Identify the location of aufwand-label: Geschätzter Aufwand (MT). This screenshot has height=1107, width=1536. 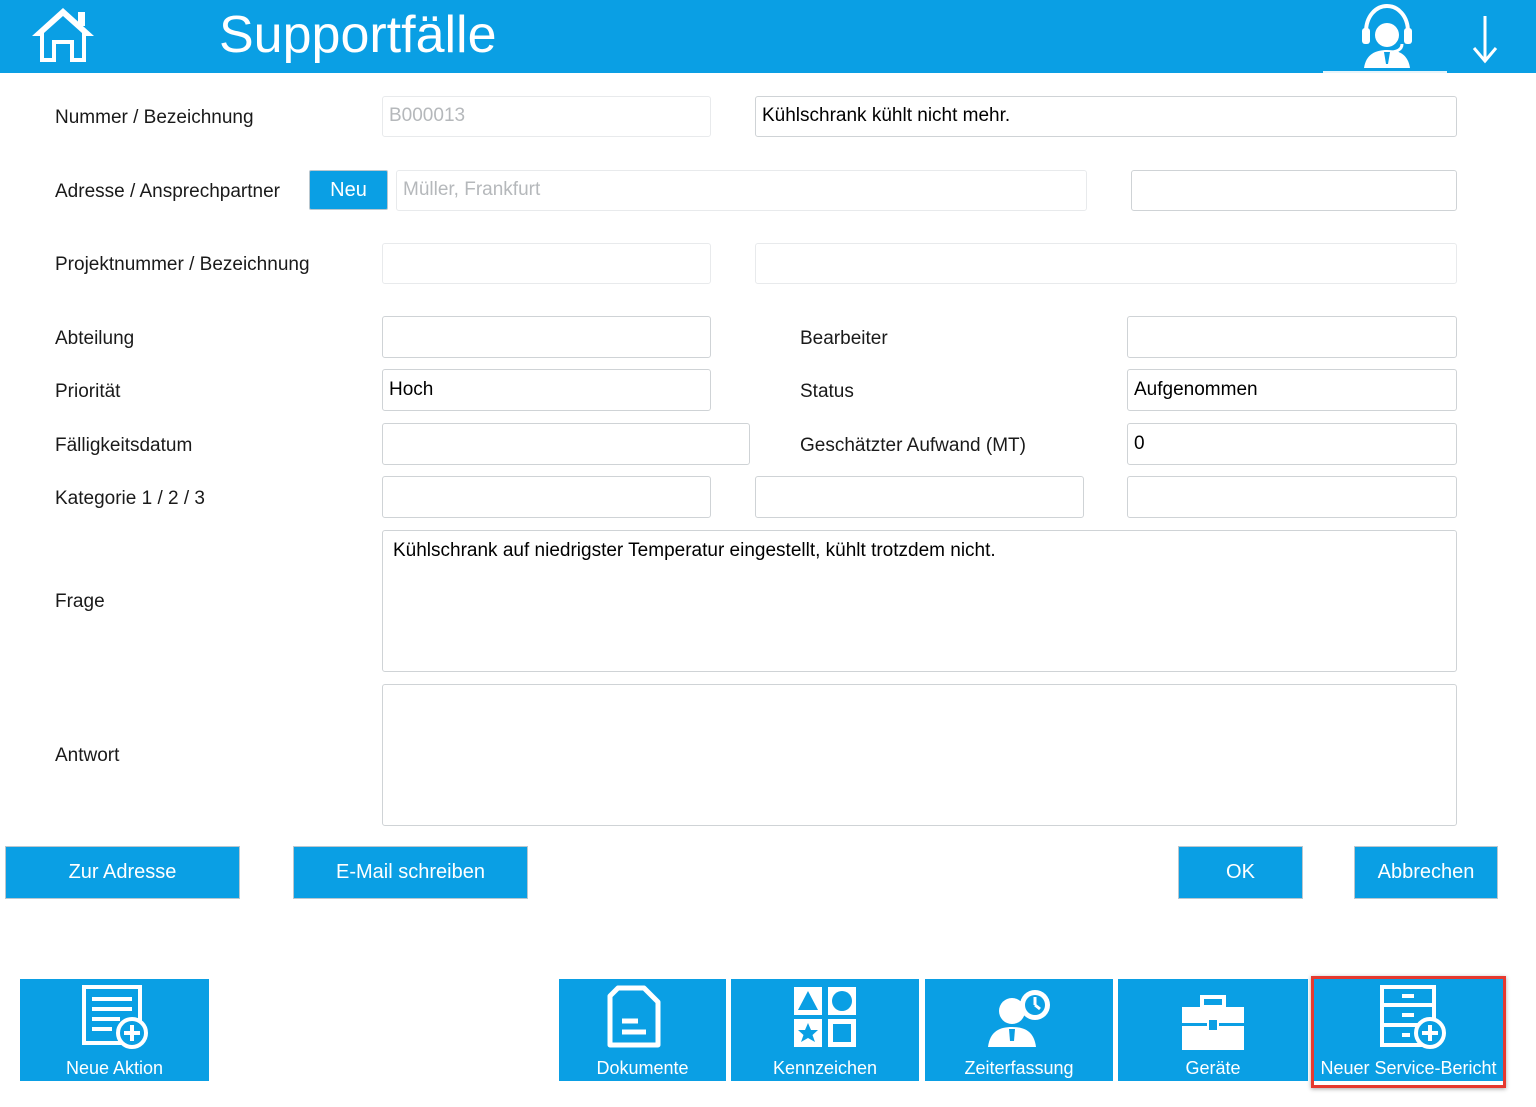
(913, 445).